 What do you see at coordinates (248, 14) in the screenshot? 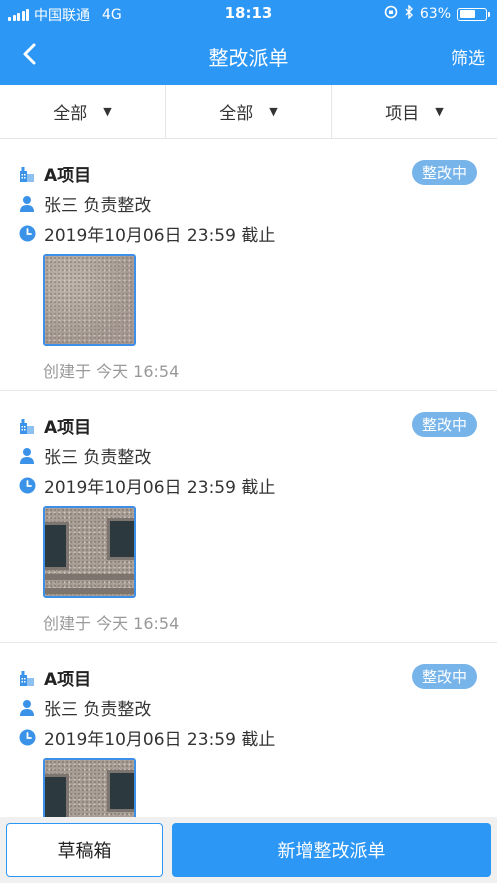
I see `status-bar: 中国联通 4G 18:13 63%` at bounding box center [248, 14].